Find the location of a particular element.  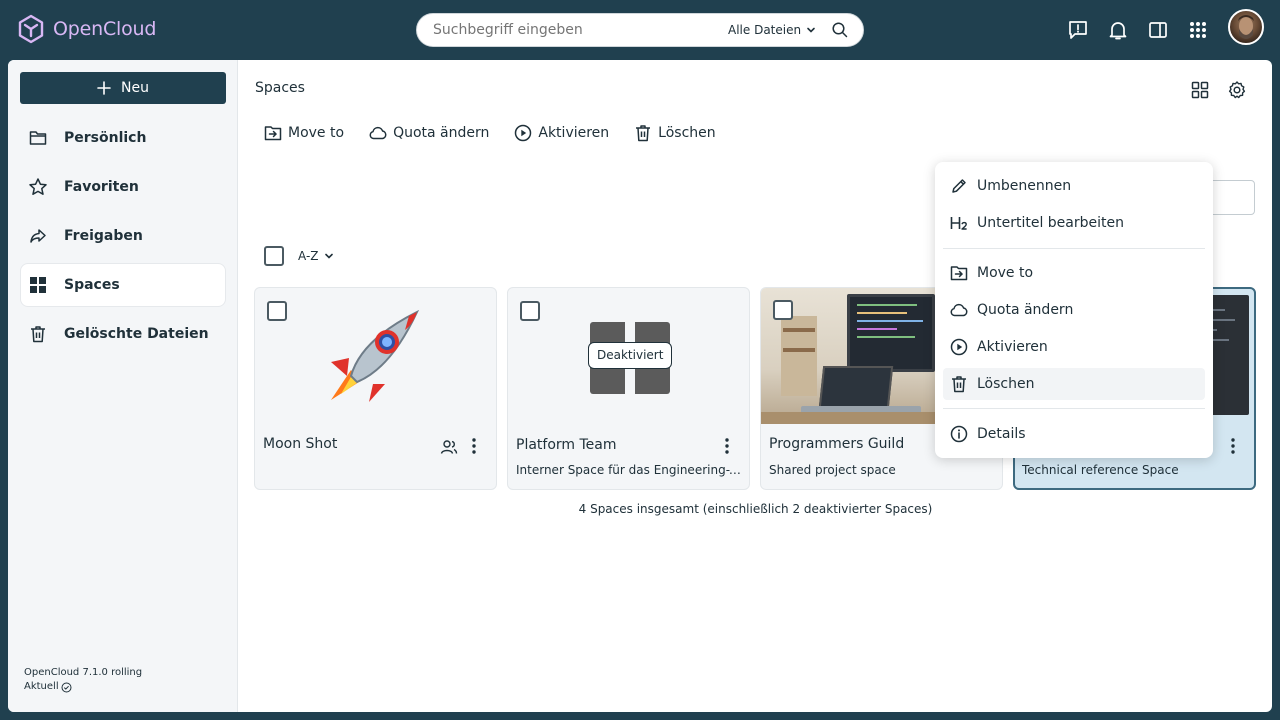

menu-item-label: Löschen is located at coordinates (1006, 384).